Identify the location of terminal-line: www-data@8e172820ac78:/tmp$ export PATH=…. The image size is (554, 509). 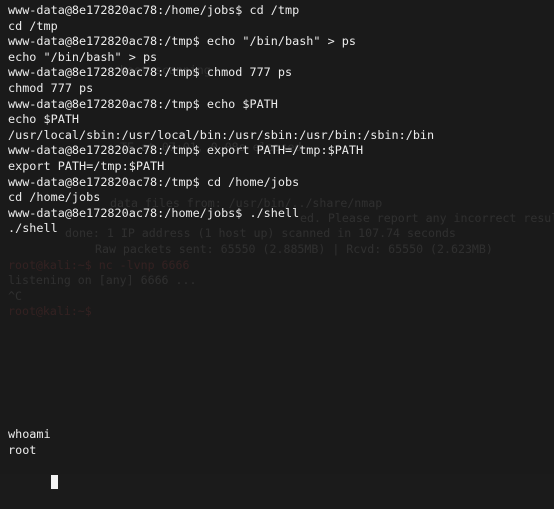
(186, 150).